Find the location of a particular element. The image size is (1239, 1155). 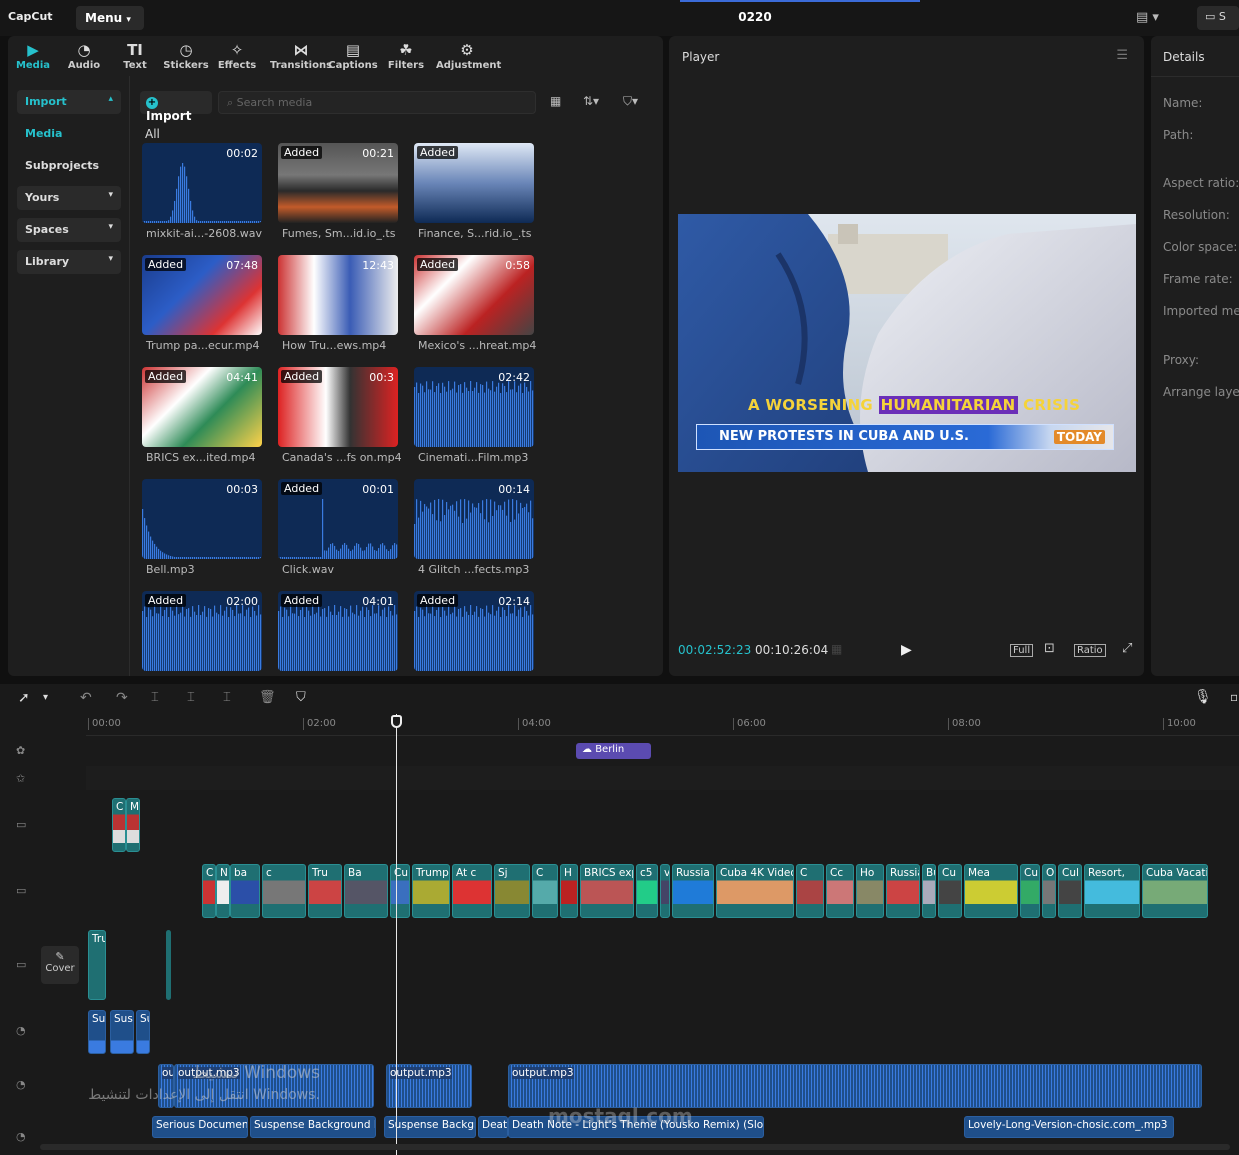

main-video-clip: Trump is located at coordinates (431, 891).